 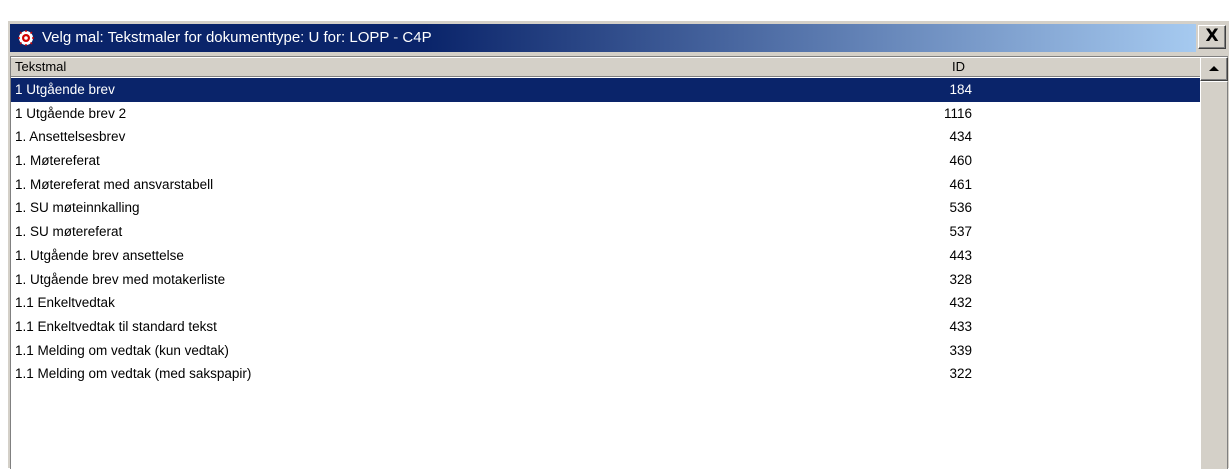 I want to click on cell-id: 461, so click(x=960, y=184).